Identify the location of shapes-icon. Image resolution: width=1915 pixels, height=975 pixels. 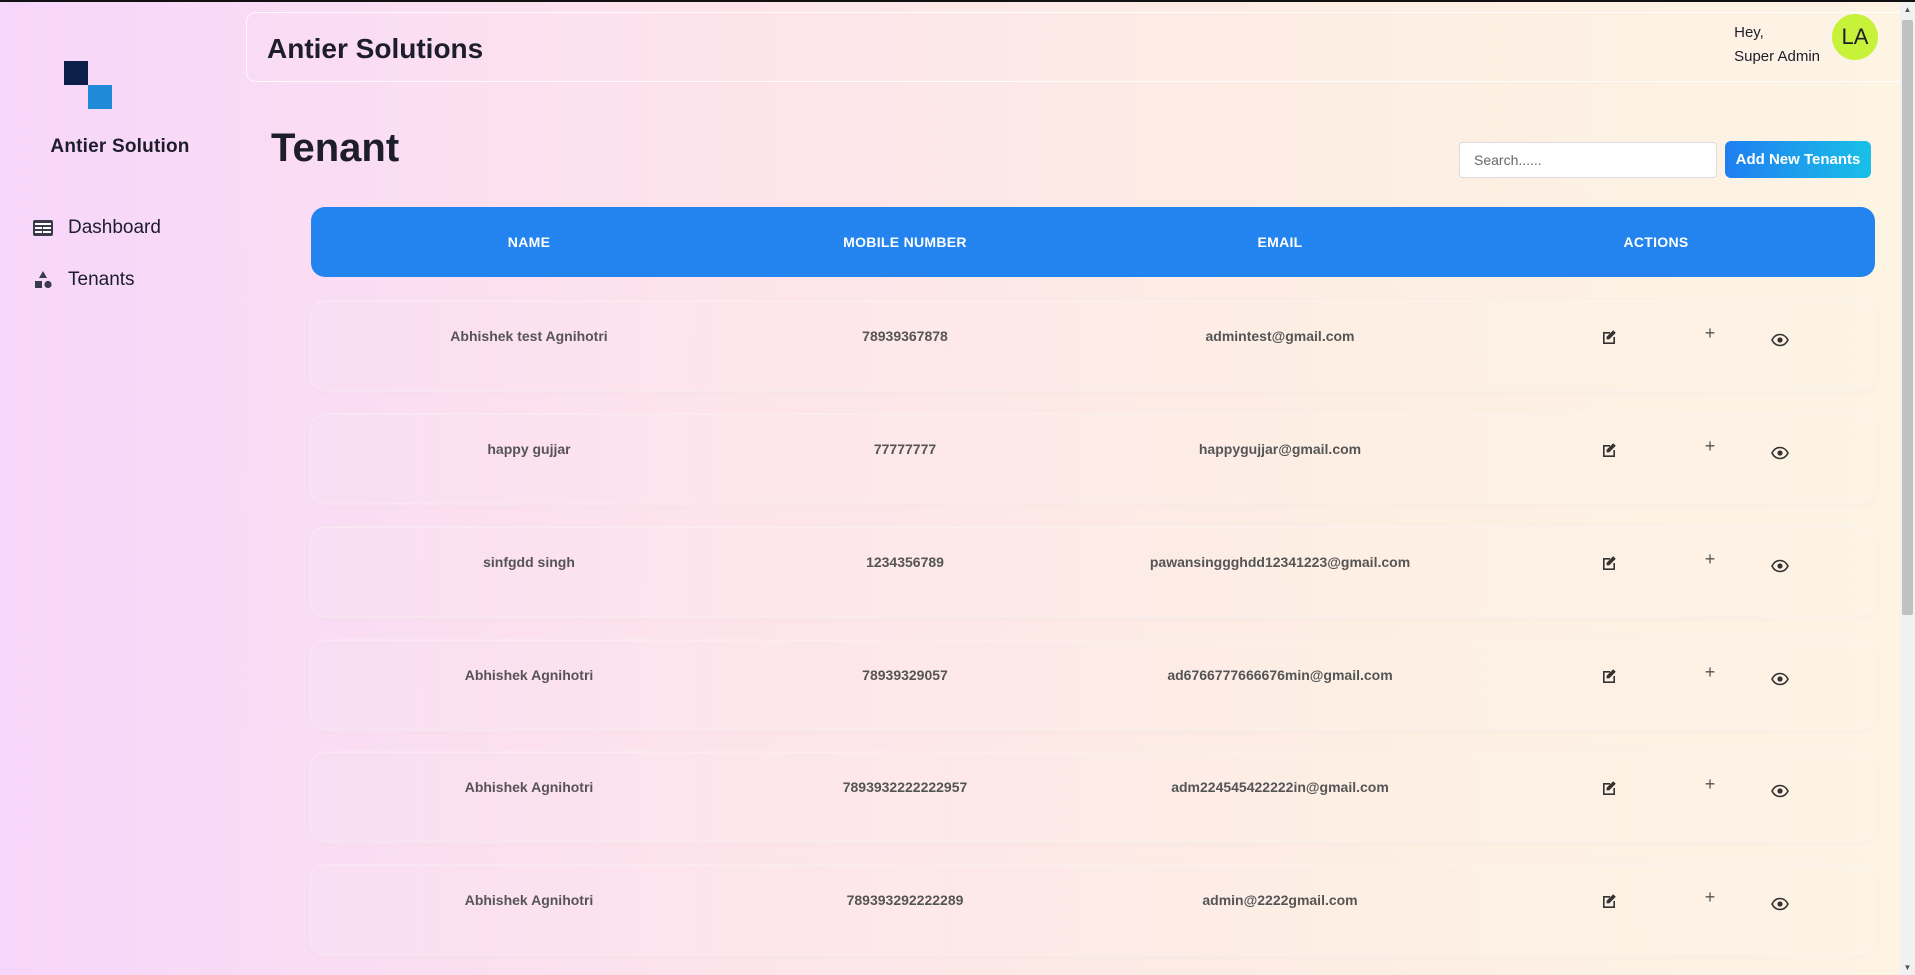
(43, 280).